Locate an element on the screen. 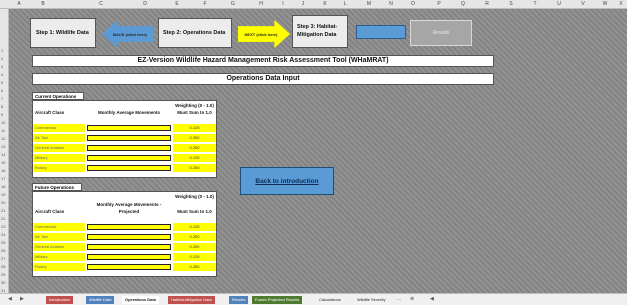 Image resolution: width=627 pixels, height=305 pixels. col-header: G is located at coordinates (233, 4).